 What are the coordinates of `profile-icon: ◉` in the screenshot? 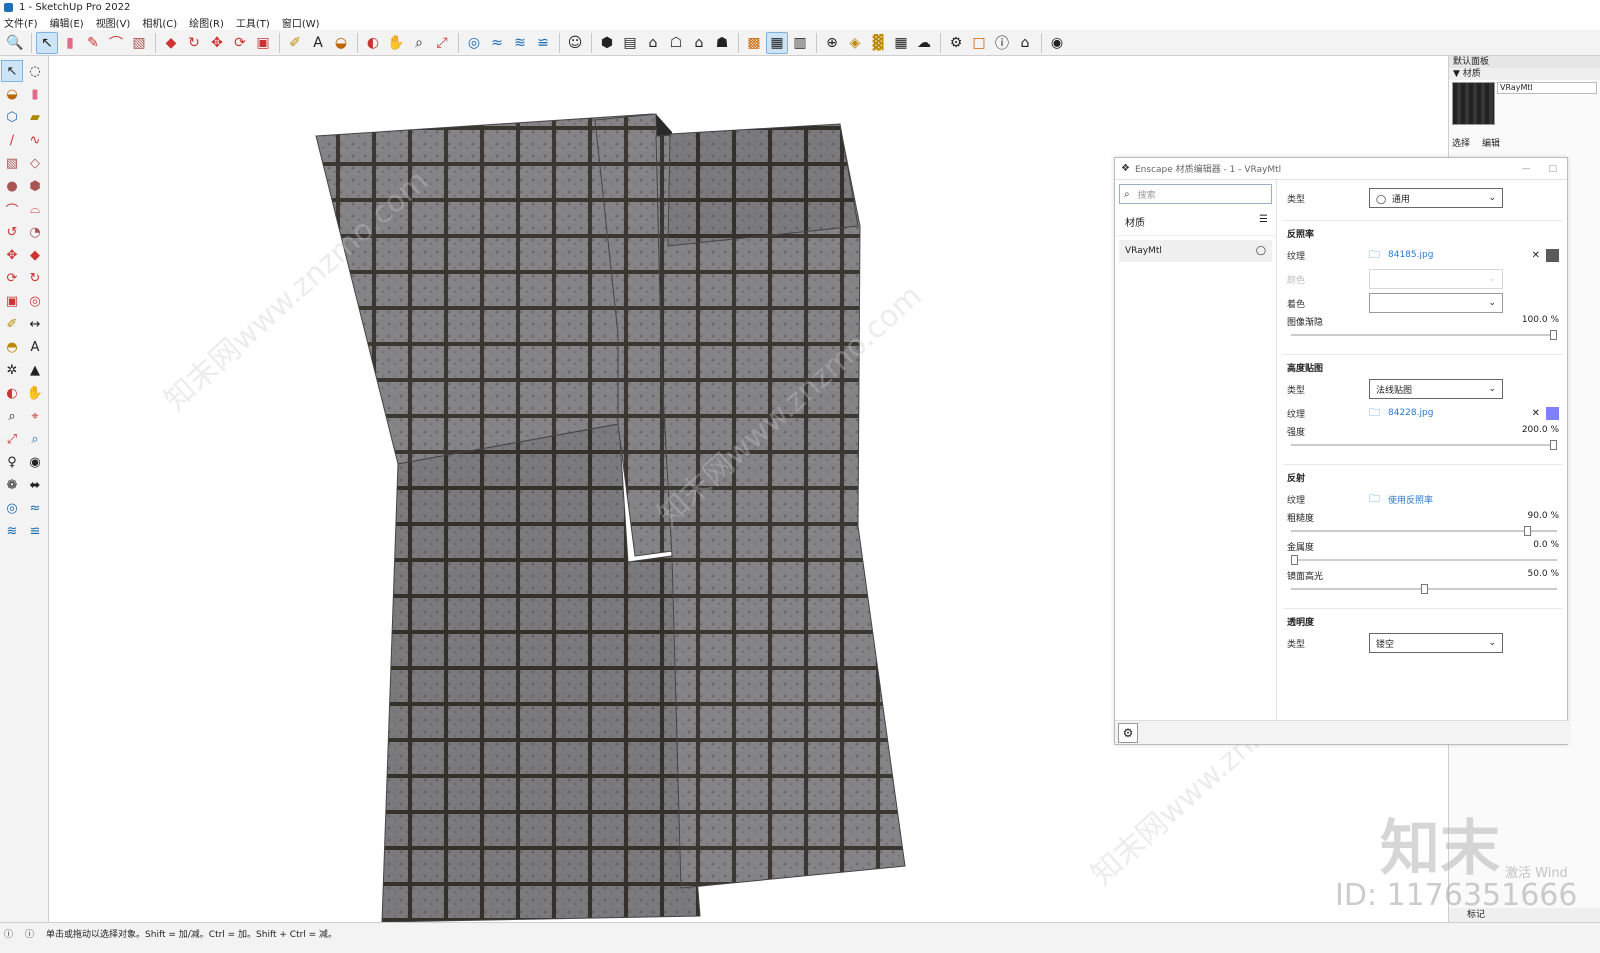 It's located at (1057, 43).